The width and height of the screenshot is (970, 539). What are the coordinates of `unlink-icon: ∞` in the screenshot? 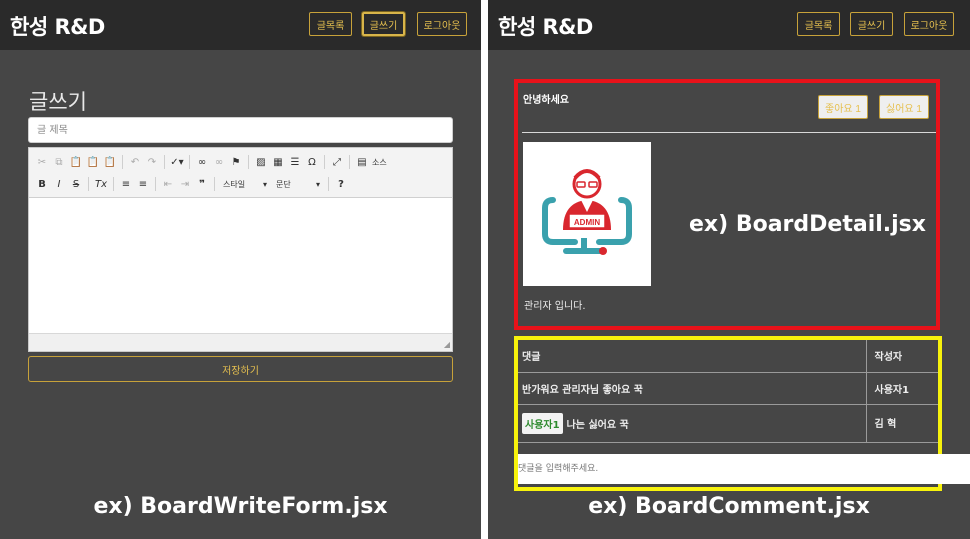 It's located at (219, 162).